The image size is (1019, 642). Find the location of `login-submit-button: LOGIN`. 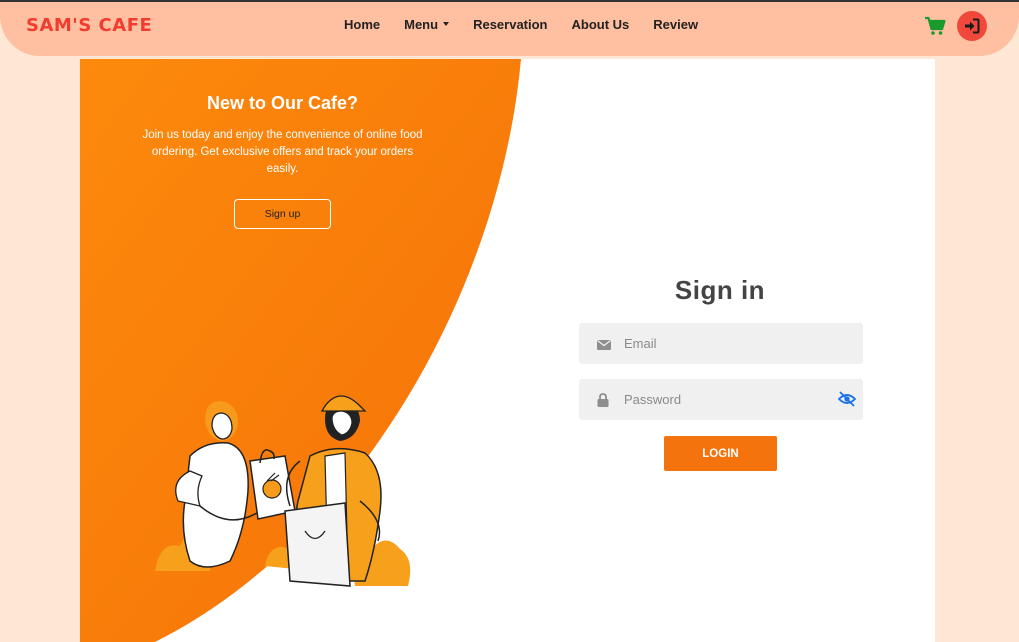

login-submit-button: LOGIN is located at coordinates (720, 453).